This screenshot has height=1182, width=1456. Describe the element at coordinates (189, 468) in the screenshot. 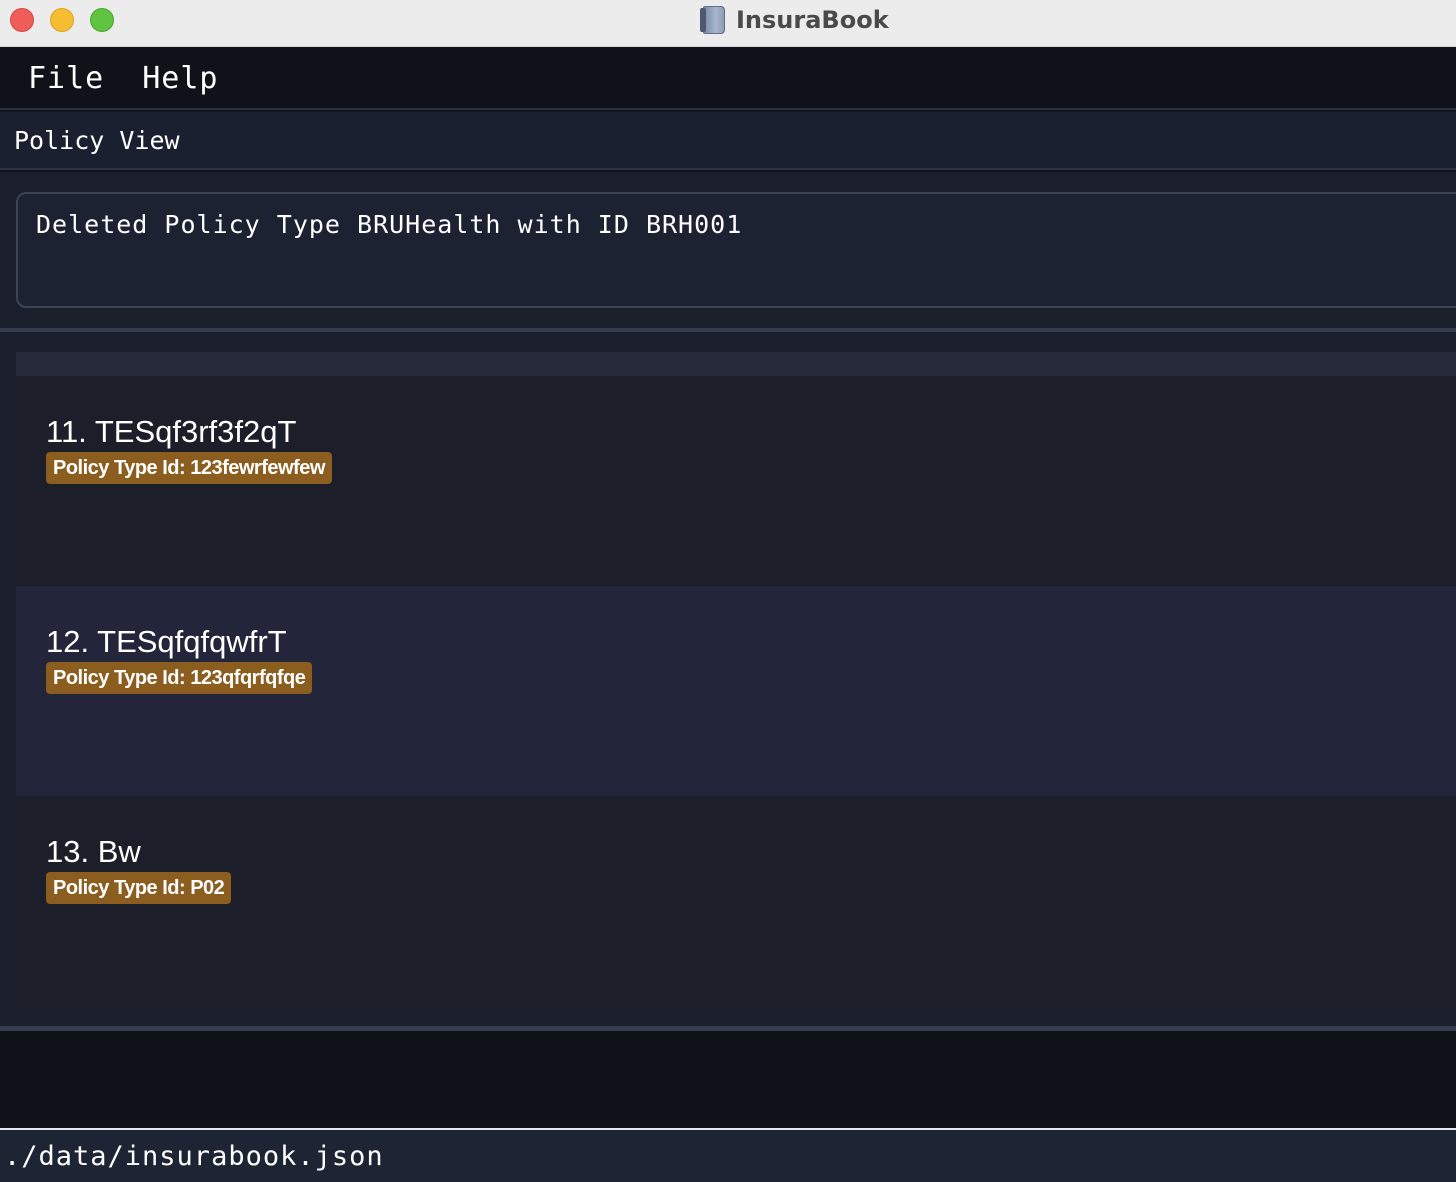

I see `policy-type-tag: Policy Type Id: 123fewrfewfew` at that location.